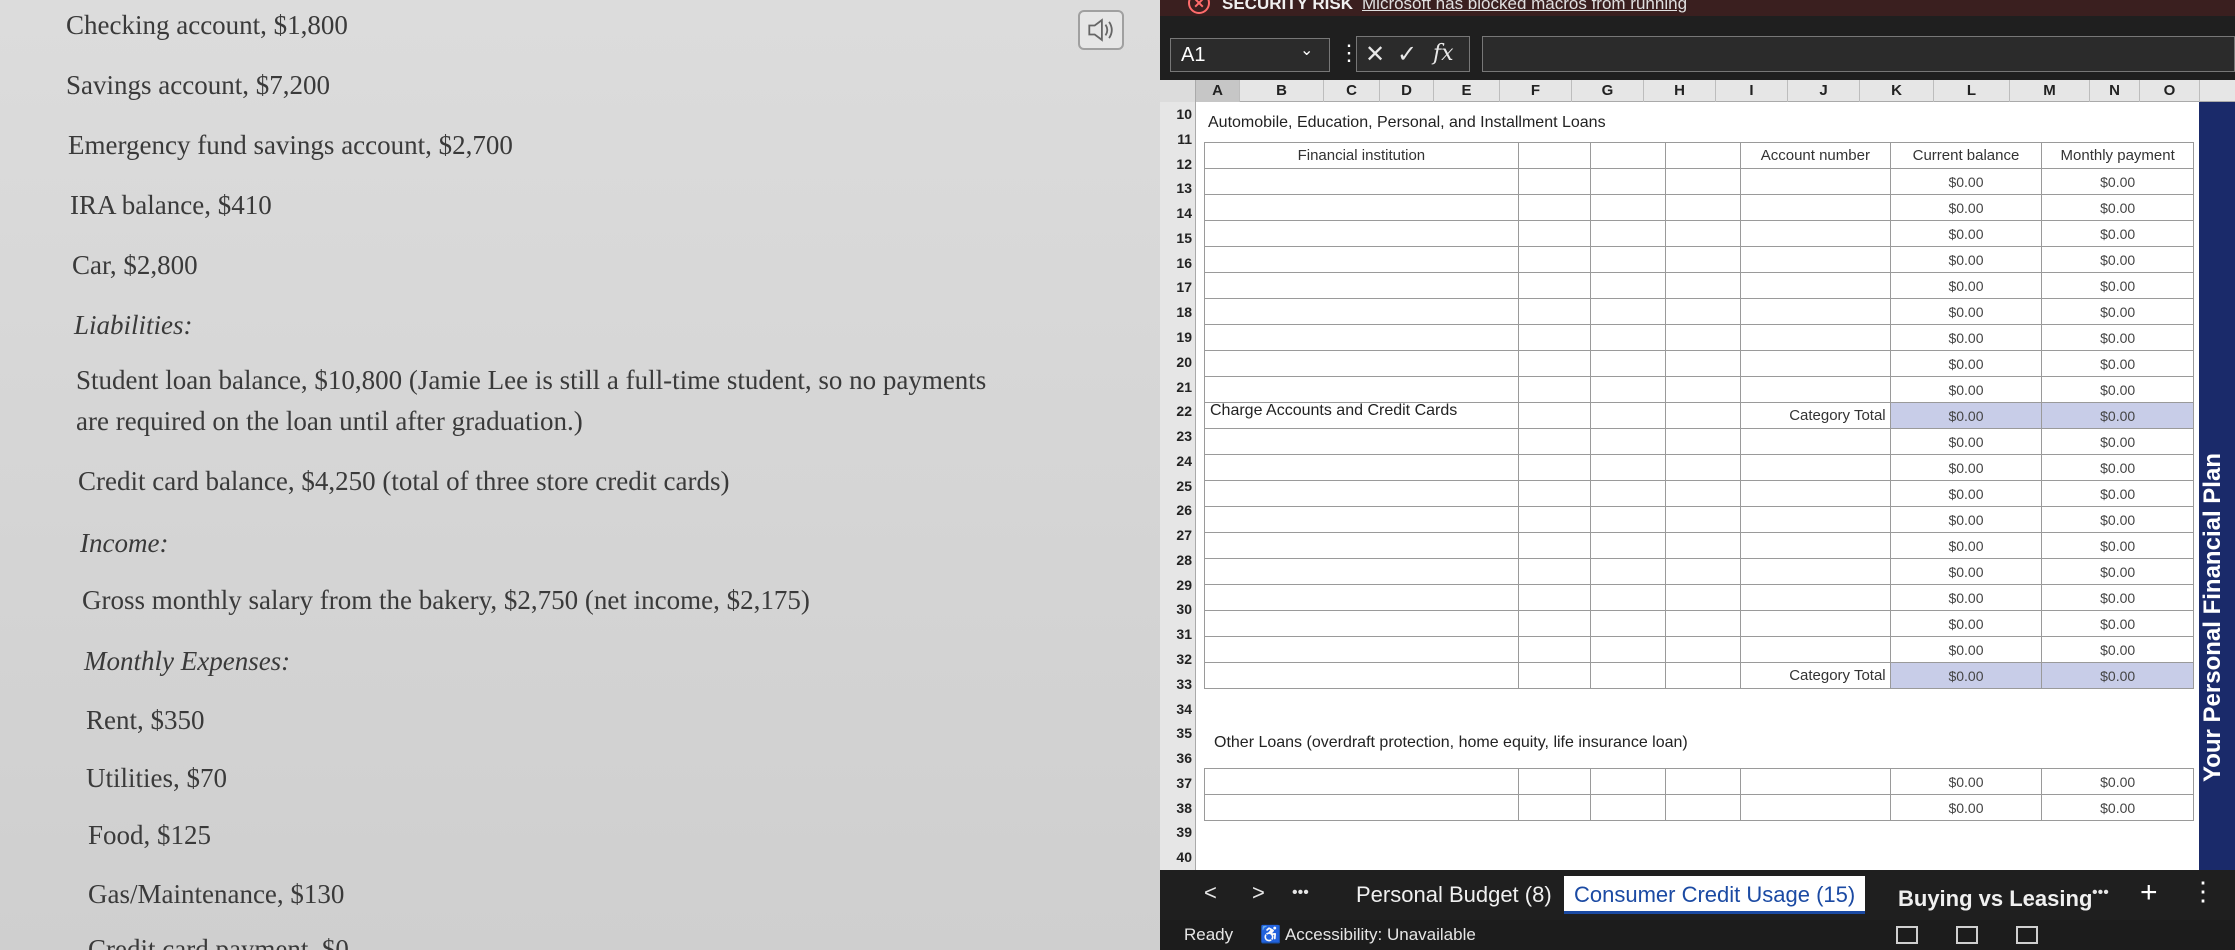 Image resolution: width=2235 pixels, height=950 pixels. What do you see at coordinates (1454, 895) in the screenshot?
I see `tab-personal-budget: Personal Budget (8)` at bounding box center [1454, 895].